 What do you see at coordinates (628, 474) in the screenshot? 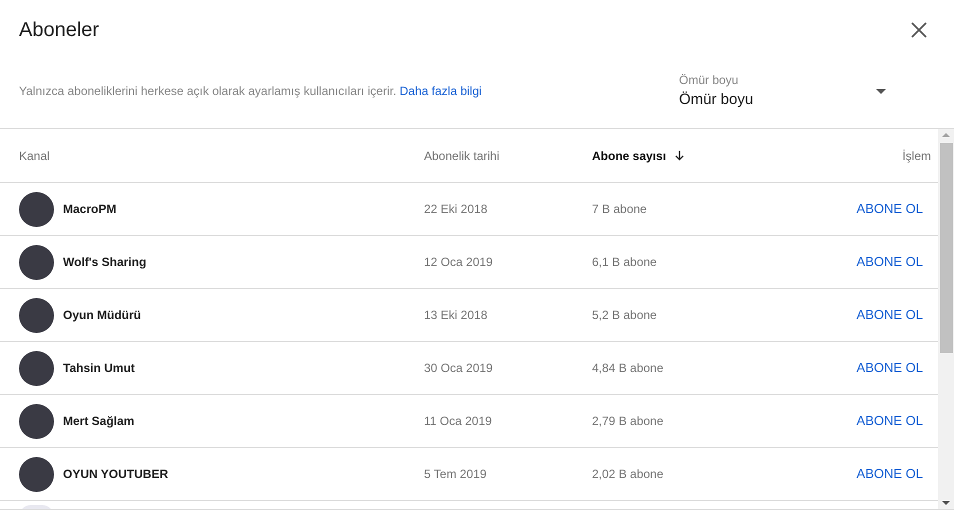
I see `subscriber-count: 2,02 B abone` at bounding box center [628, 474].